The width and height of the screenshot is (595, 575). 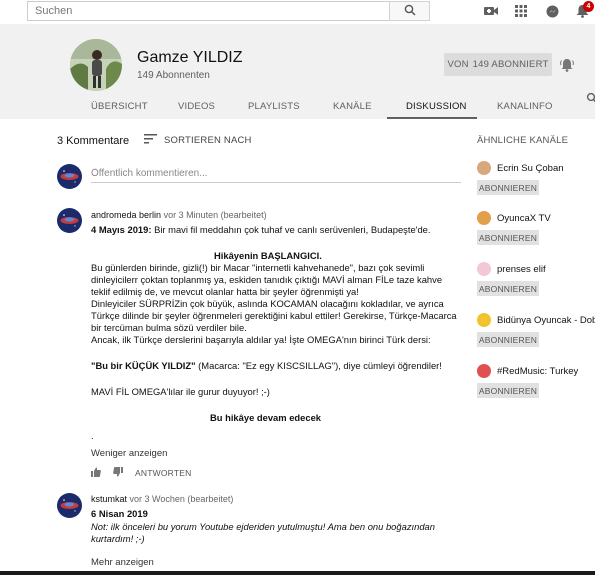 I want to click on tab-kanaele: KANÄLE, so click(x=352, y=106).